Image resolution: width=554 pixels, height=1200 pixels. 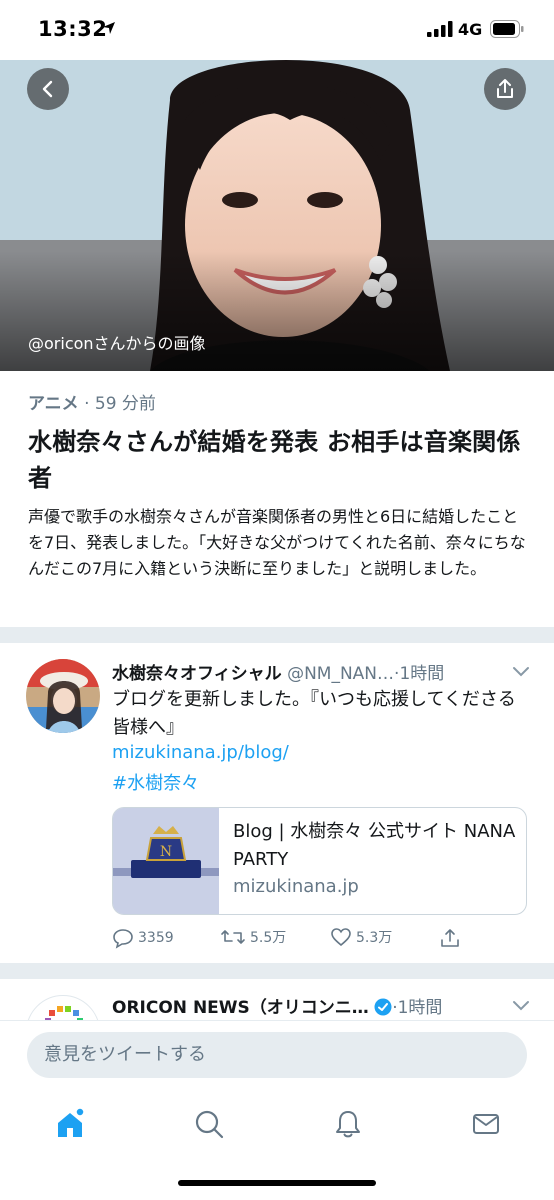 I want to click on back-button, so click(x=48, y=89).